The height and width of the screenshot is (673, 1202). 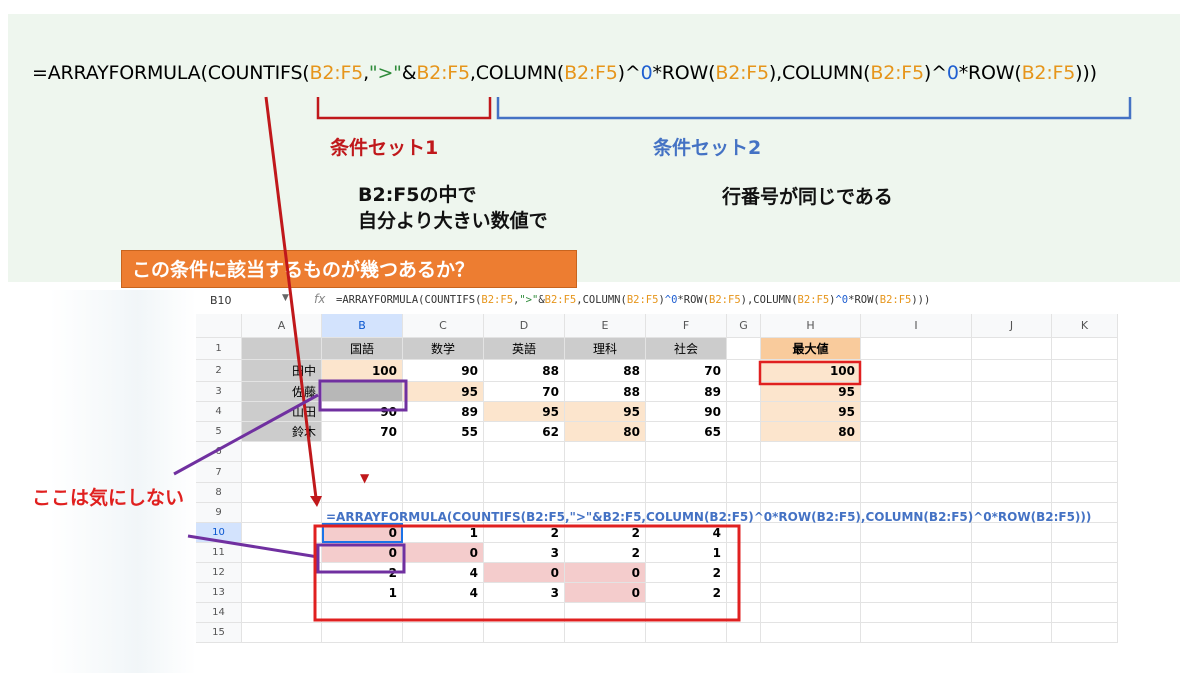 What do you see at coordinates (253, 546) in the screenshot?
I see `callout-line-lower` at bounding box center [253, 546].